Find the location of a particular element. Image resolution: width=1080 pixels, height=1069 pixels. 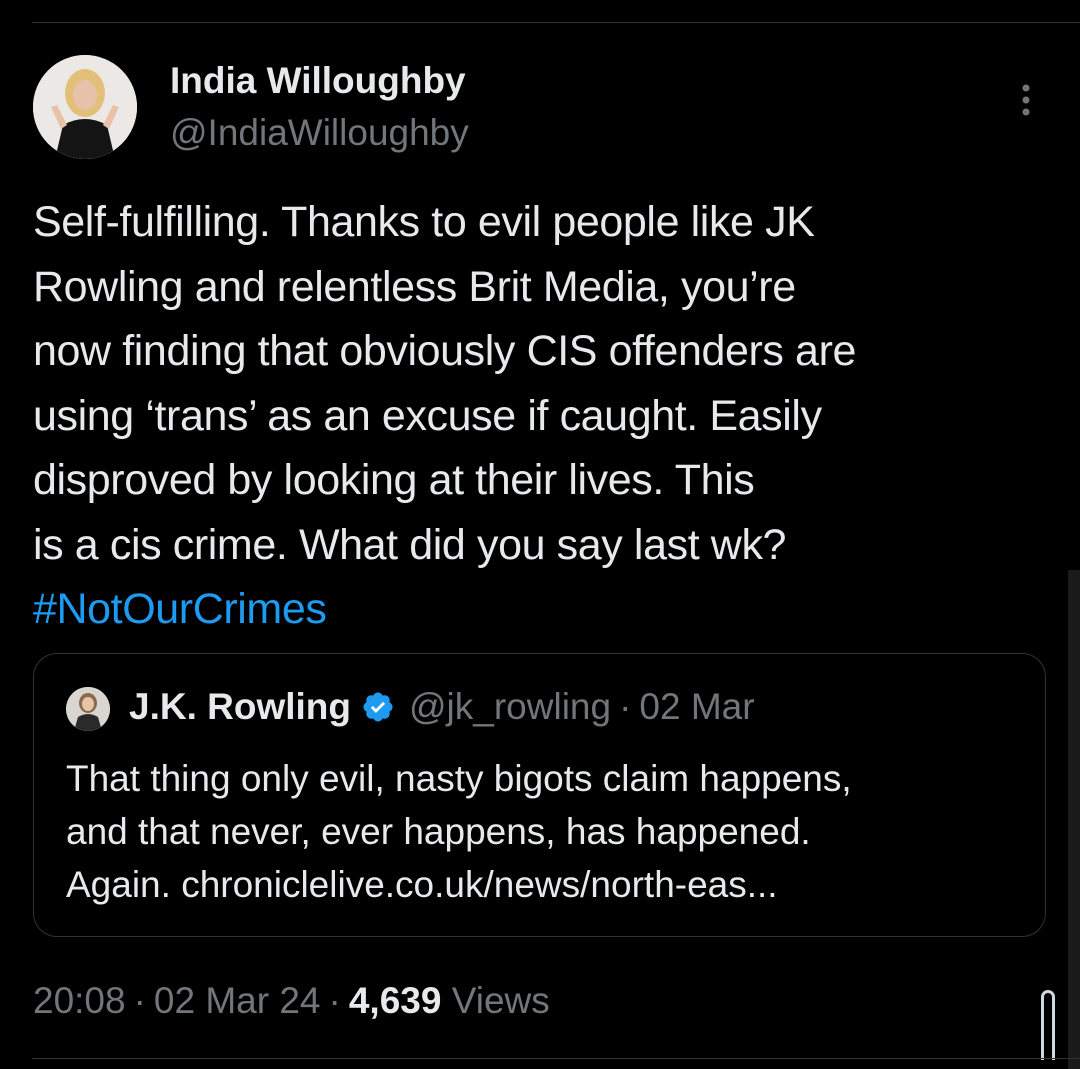

top-divider is located at coordinates (556, 22).